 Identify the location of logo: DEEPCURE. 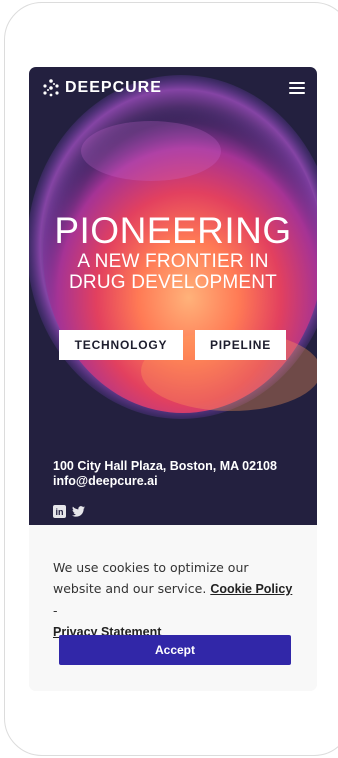
(101, 88).